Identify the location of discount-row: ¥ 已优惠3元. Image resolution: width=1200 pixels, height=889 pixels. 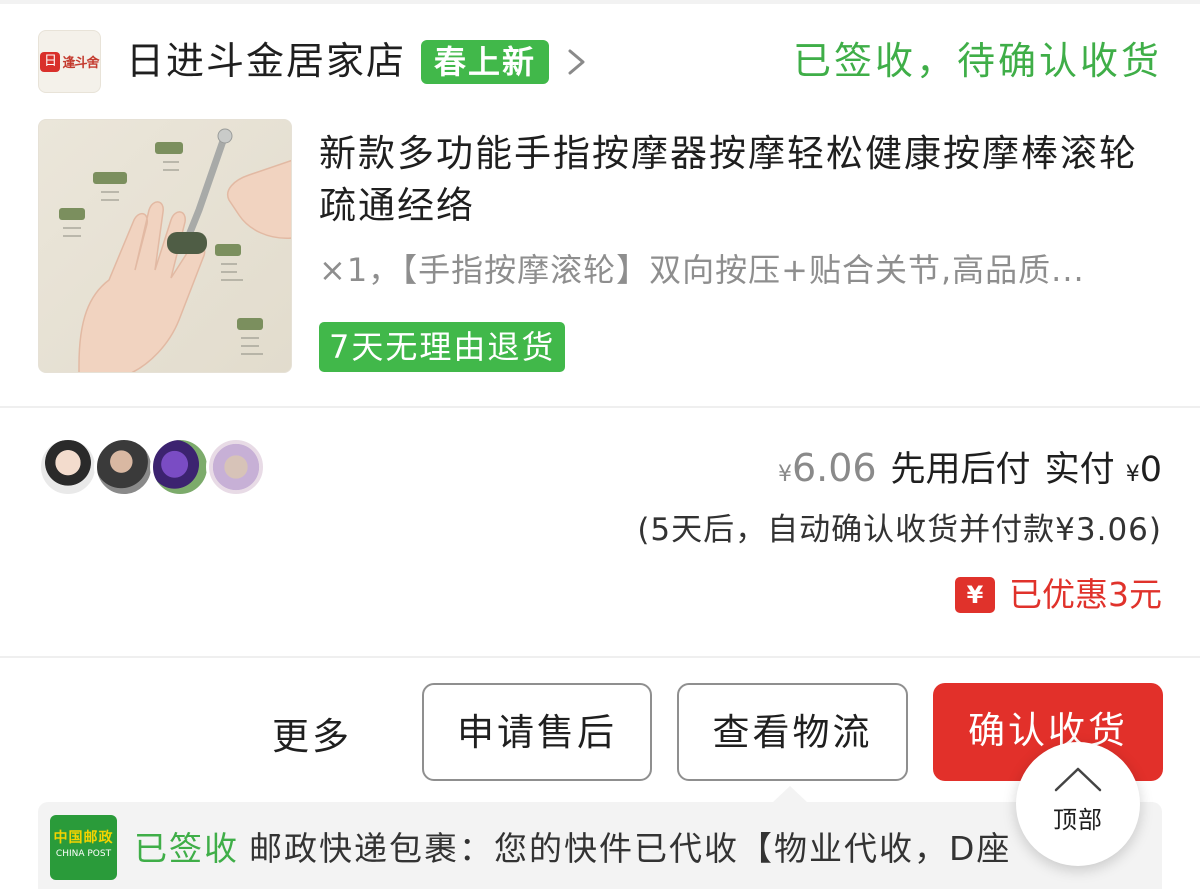
(1058, 595).